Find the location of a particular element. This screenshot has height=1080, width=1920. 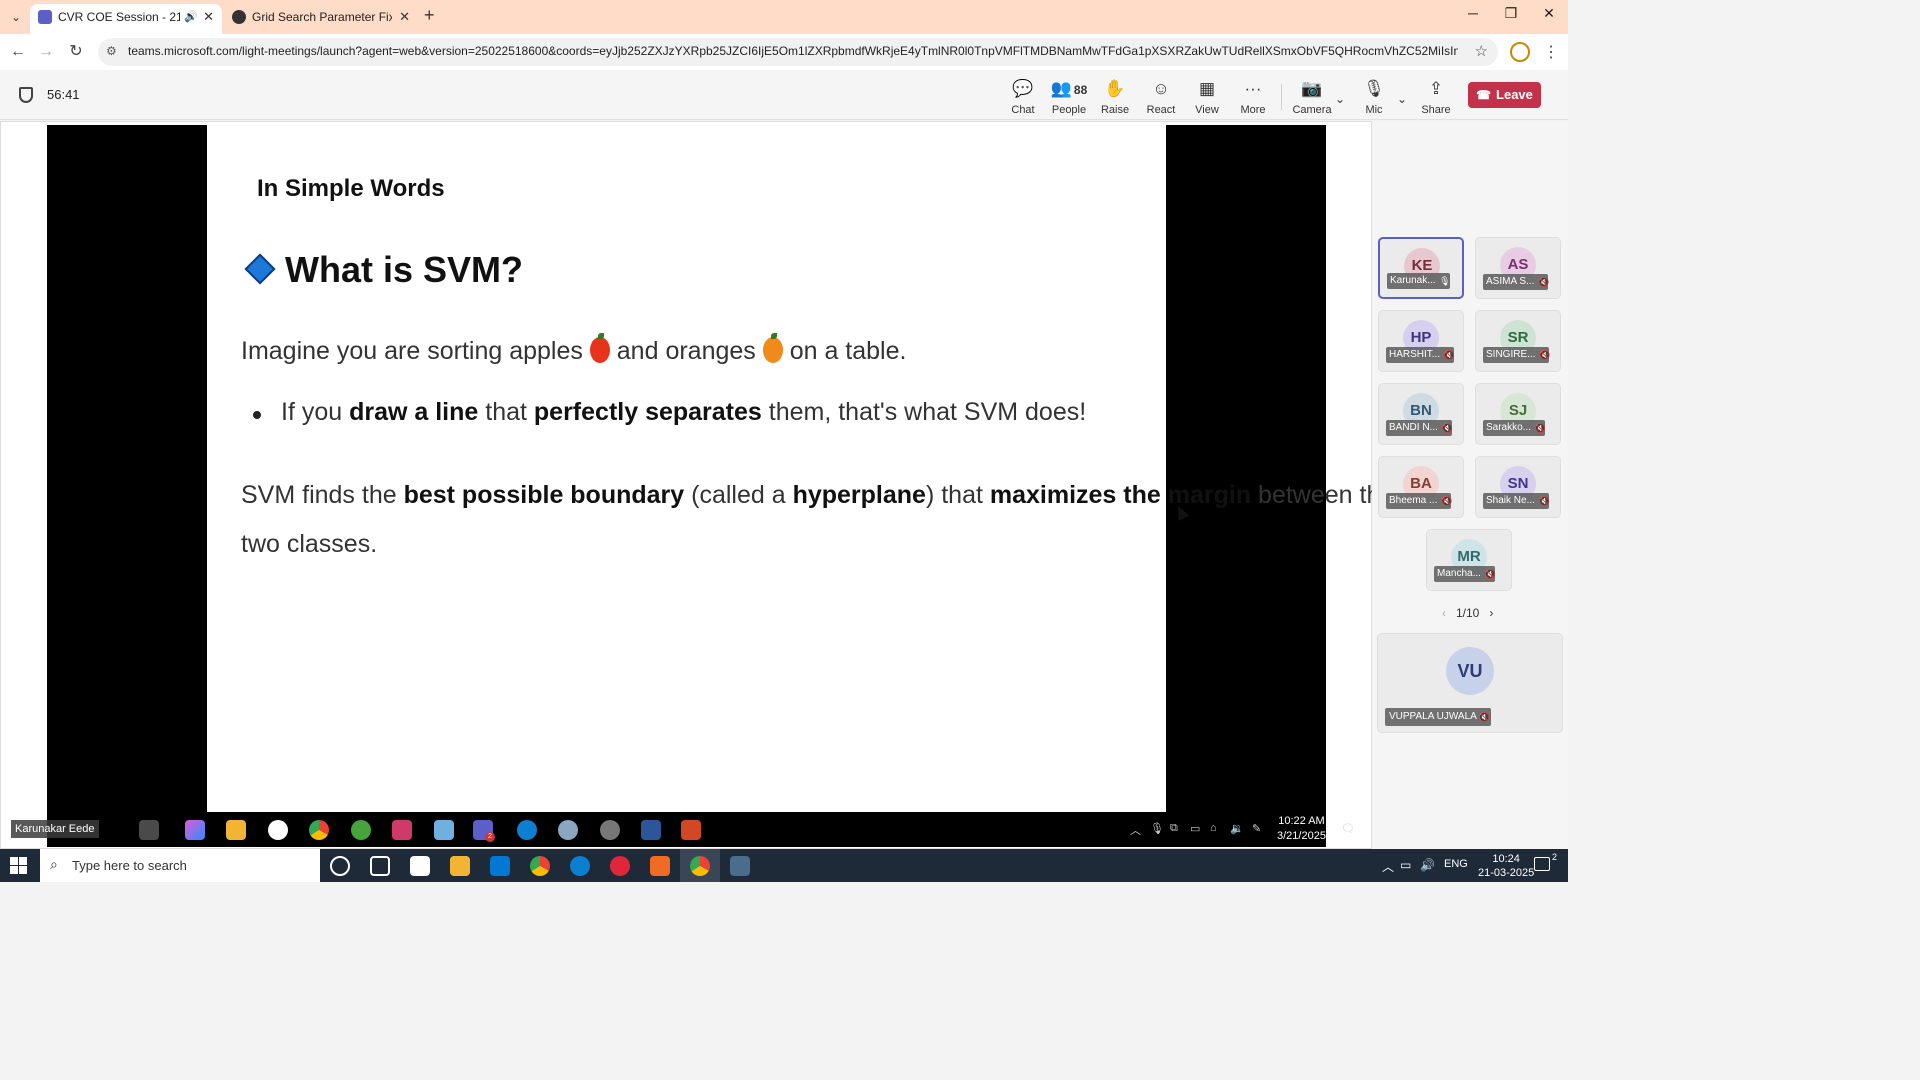

language-indicator: ENG is located at coordinates (1456, 864).